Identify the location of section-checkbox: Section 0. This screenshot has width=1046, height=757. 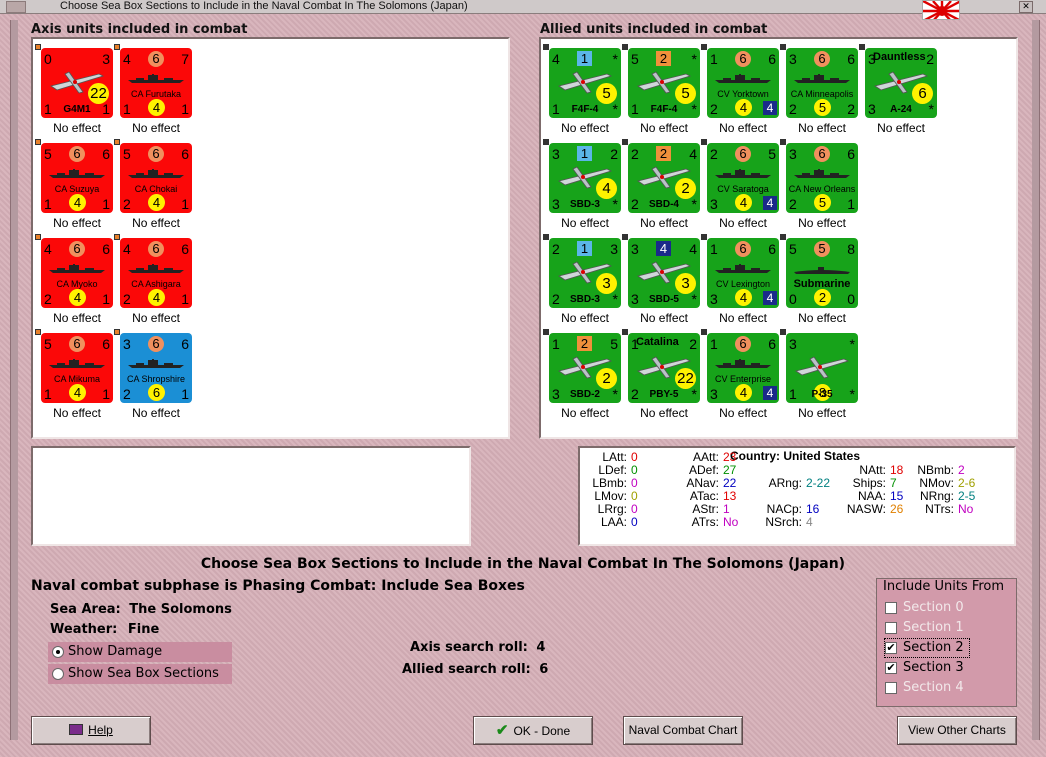
(946, 608).